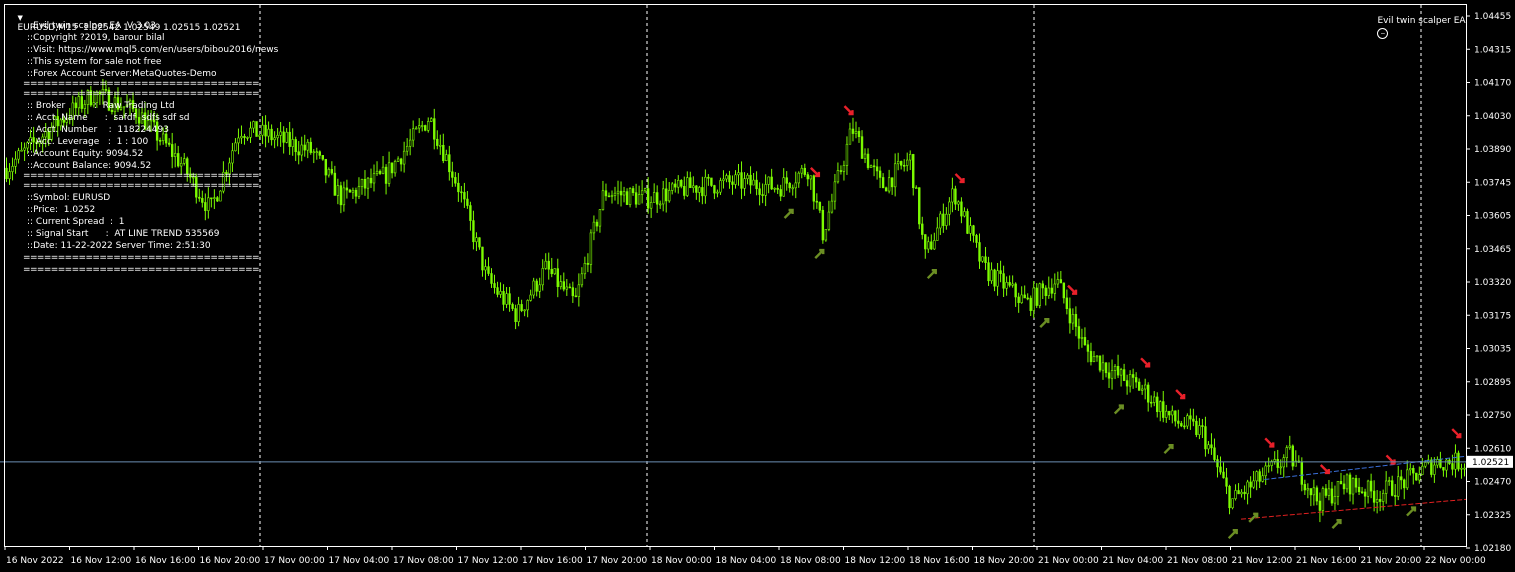 The height and width of the screenshot is (572, 1515). I want to click on collapse-triangle-icon: ▼, so click(19, 18).